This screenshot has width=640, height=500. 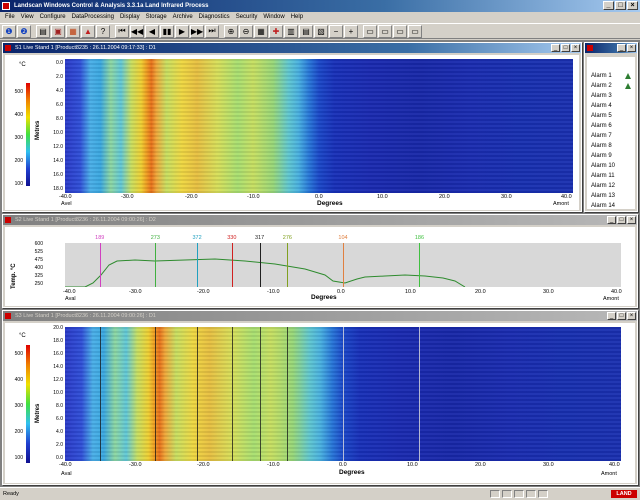 What do you see at coordinates (18, 406) in the screenshot?
I see `color-tick: 300` at bounding box center [18, 406].